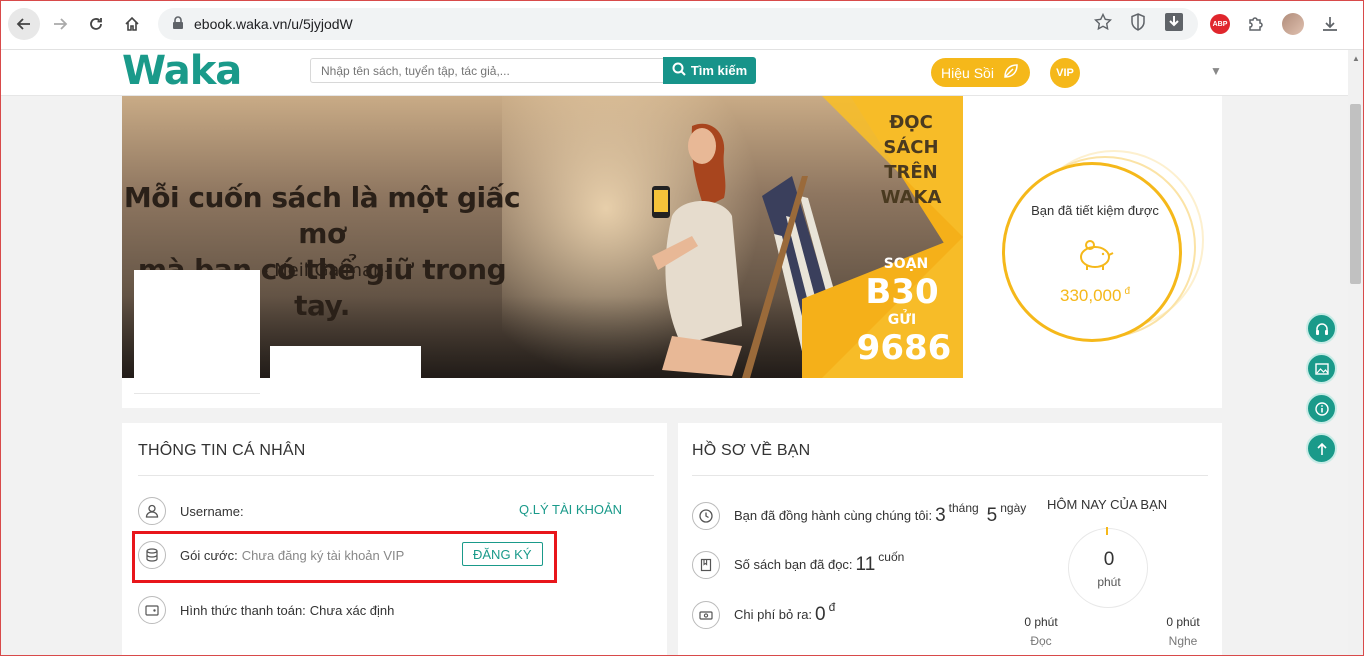 The image size is (1364, 656). Describe the element at coordinates (152, 511) in the screenshot. I see `user-icon` at that location.